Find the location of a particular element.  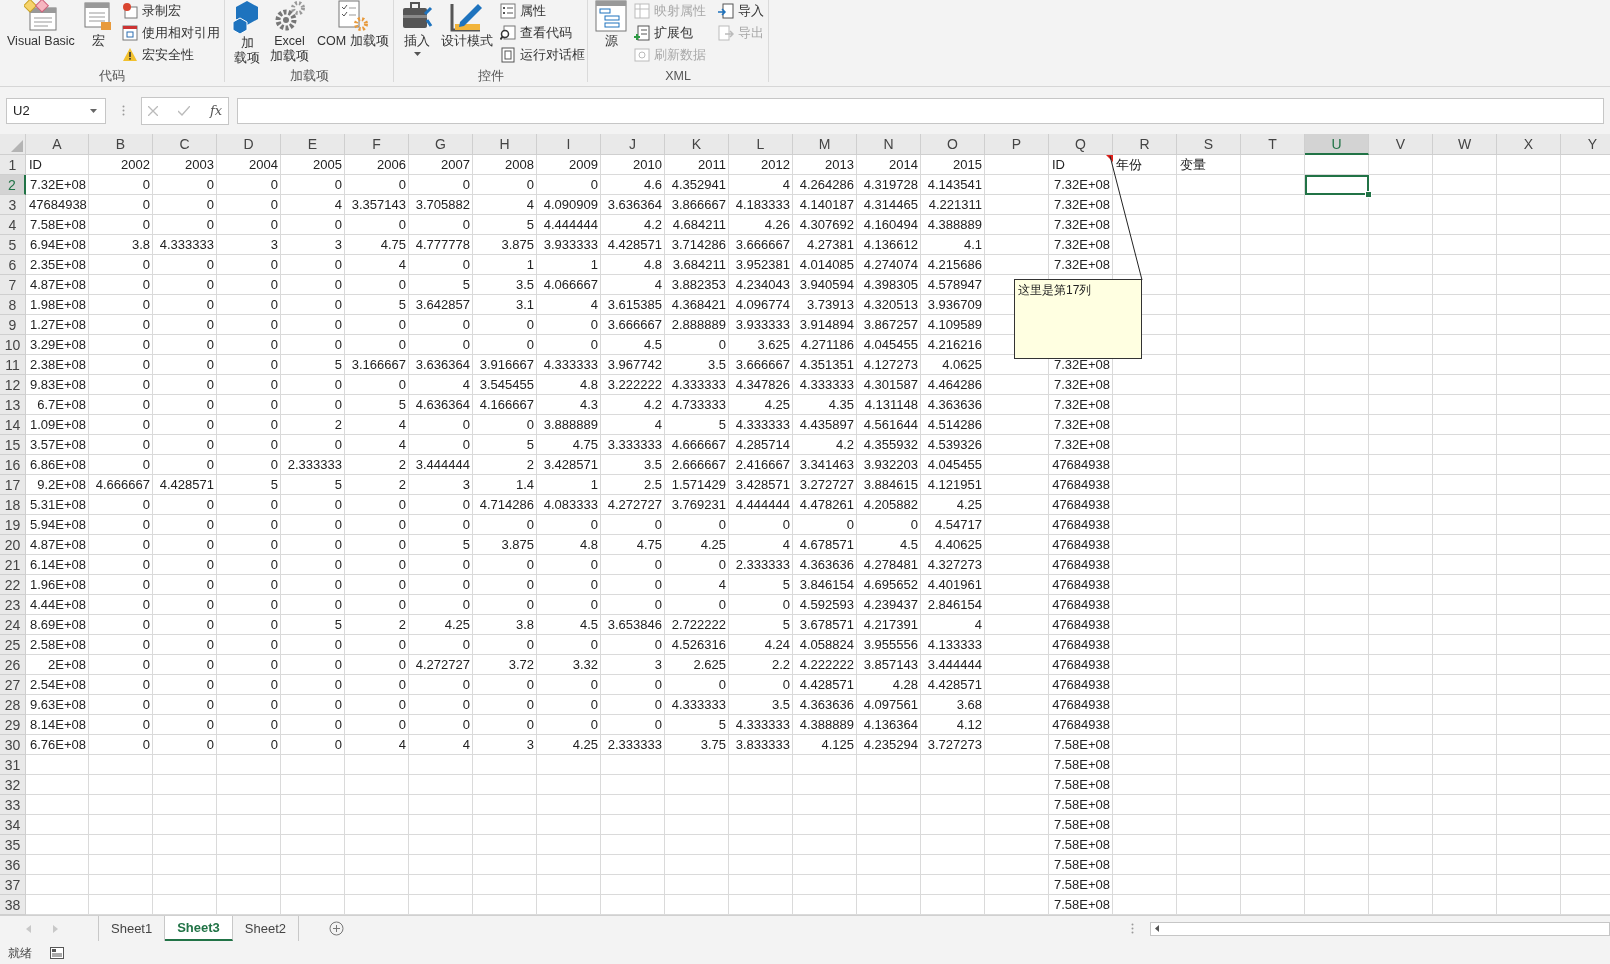

column-header: X is located at coordinates (1529, 144).